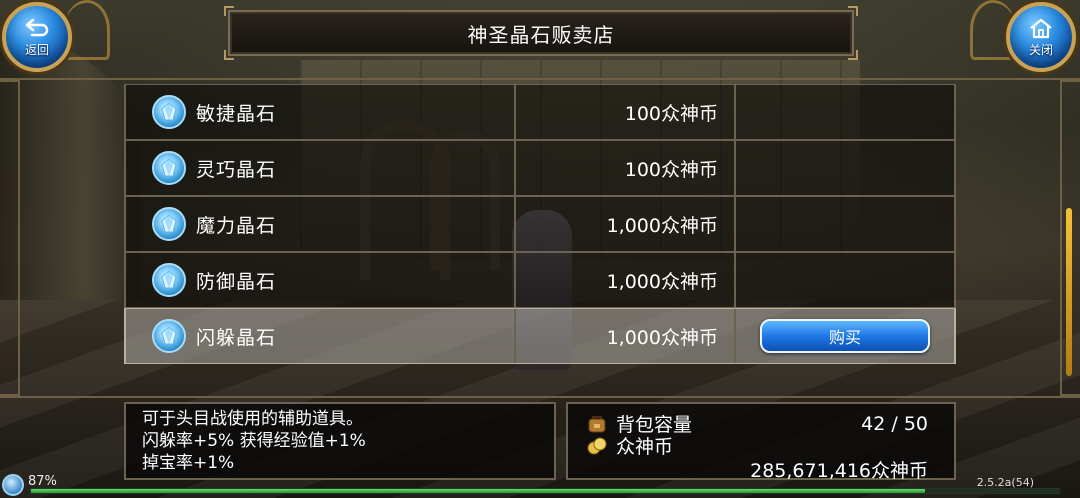  I want to click on item-name-cell: 魔力晶石, so click(321, 224).